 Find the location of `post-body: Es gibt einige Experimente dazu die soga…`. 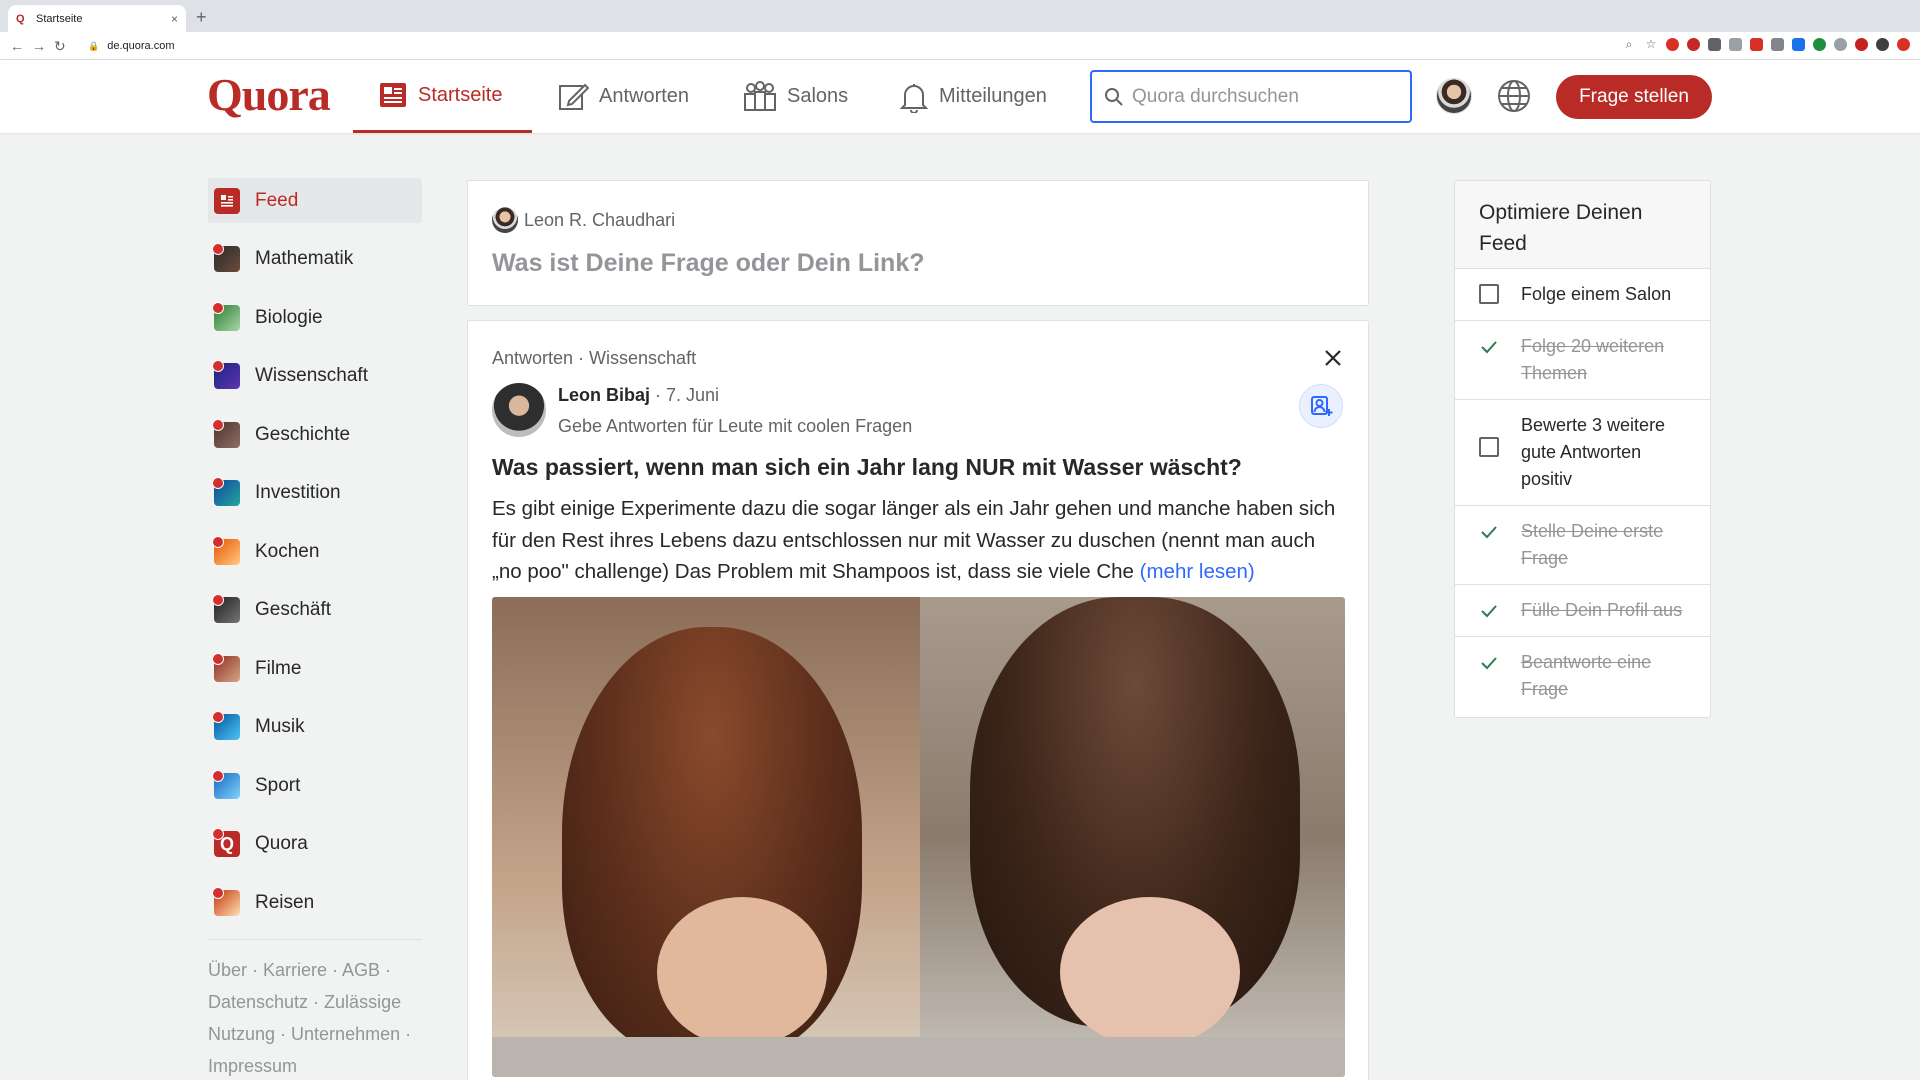

post-body: Es gibt einige Experimente dazu die soga… is located at coordinates (920, 540).